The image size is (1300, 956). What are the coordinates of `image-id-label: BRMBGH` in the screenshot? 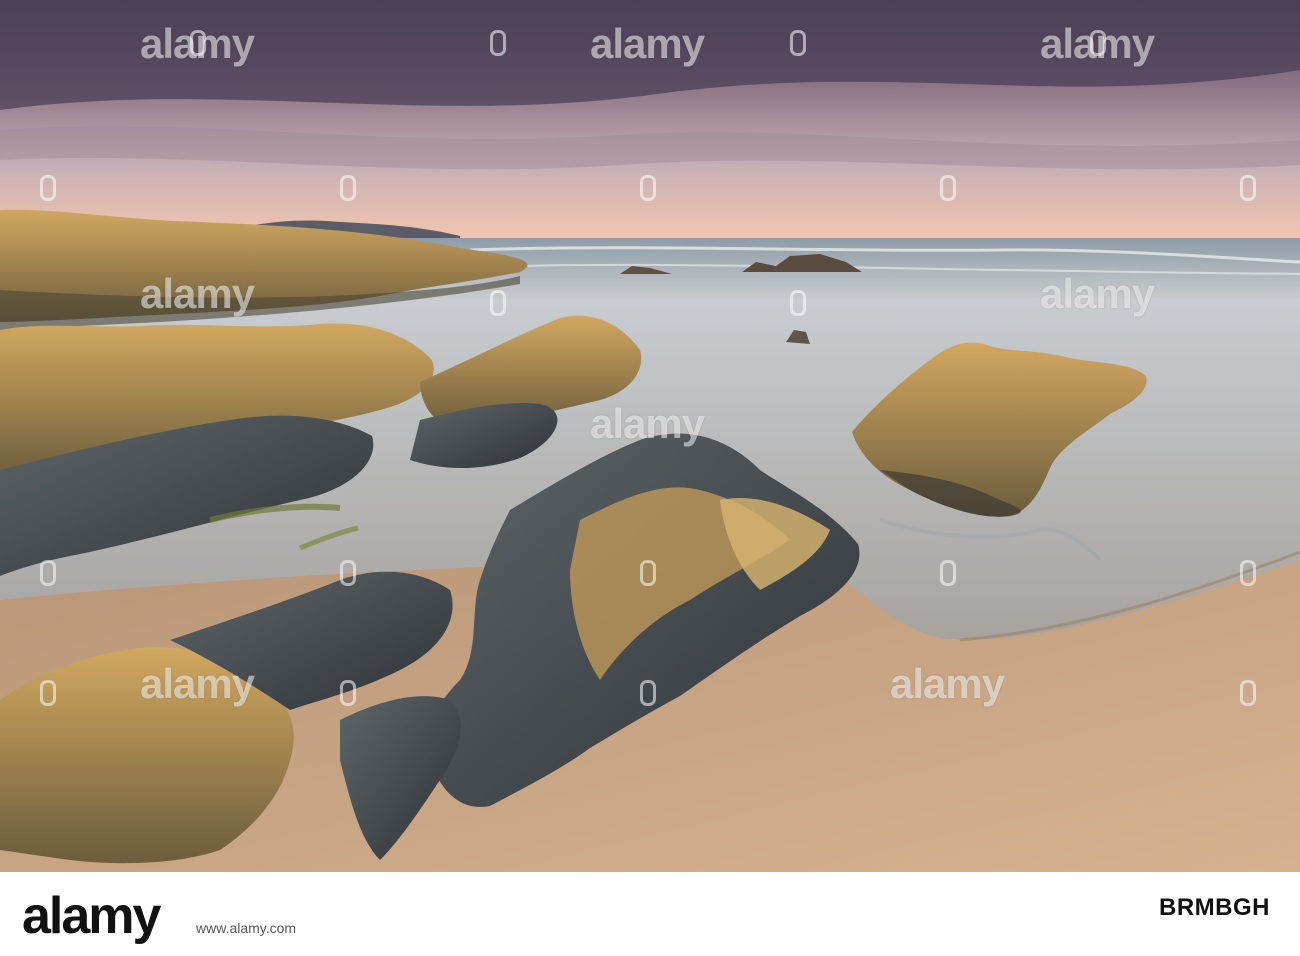 It's located at (1214, 907).